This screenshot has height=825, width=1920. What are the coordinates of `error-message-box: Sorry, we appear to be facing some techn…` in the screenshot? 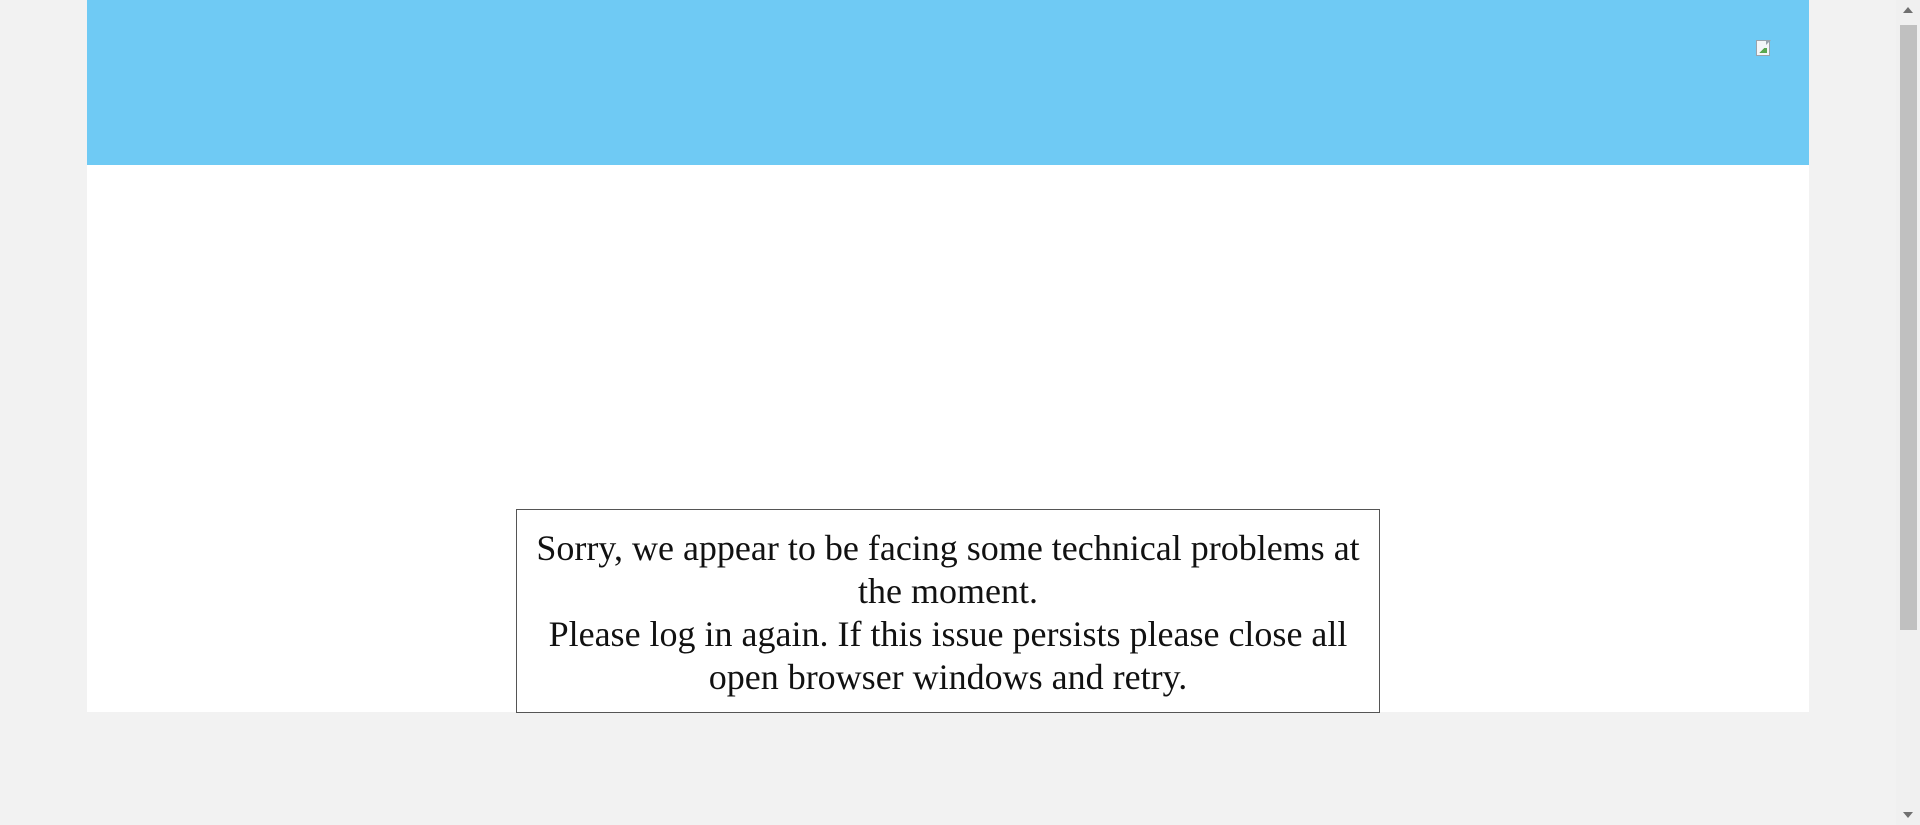 It's located at (948, 611).